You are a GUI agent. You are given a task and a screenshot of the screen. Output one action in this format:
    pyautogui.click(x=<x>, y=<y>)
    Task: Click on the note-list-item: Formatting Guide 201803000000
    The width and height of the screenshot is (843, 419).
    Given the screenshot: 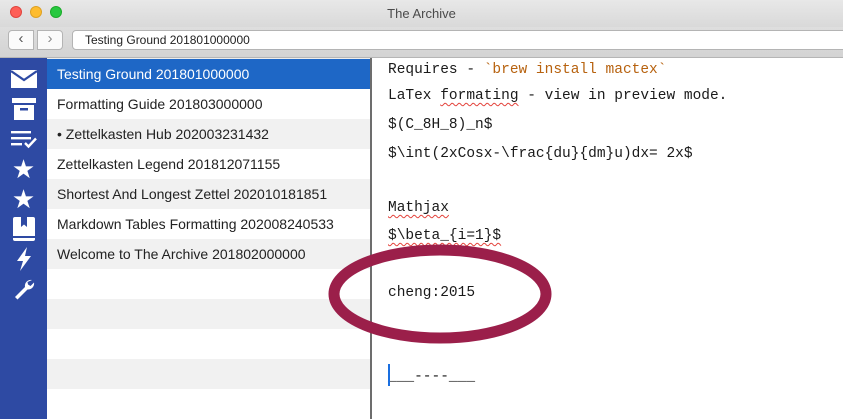 What is the action you would take?
    pyautogui.click(x=208, y=104)
    